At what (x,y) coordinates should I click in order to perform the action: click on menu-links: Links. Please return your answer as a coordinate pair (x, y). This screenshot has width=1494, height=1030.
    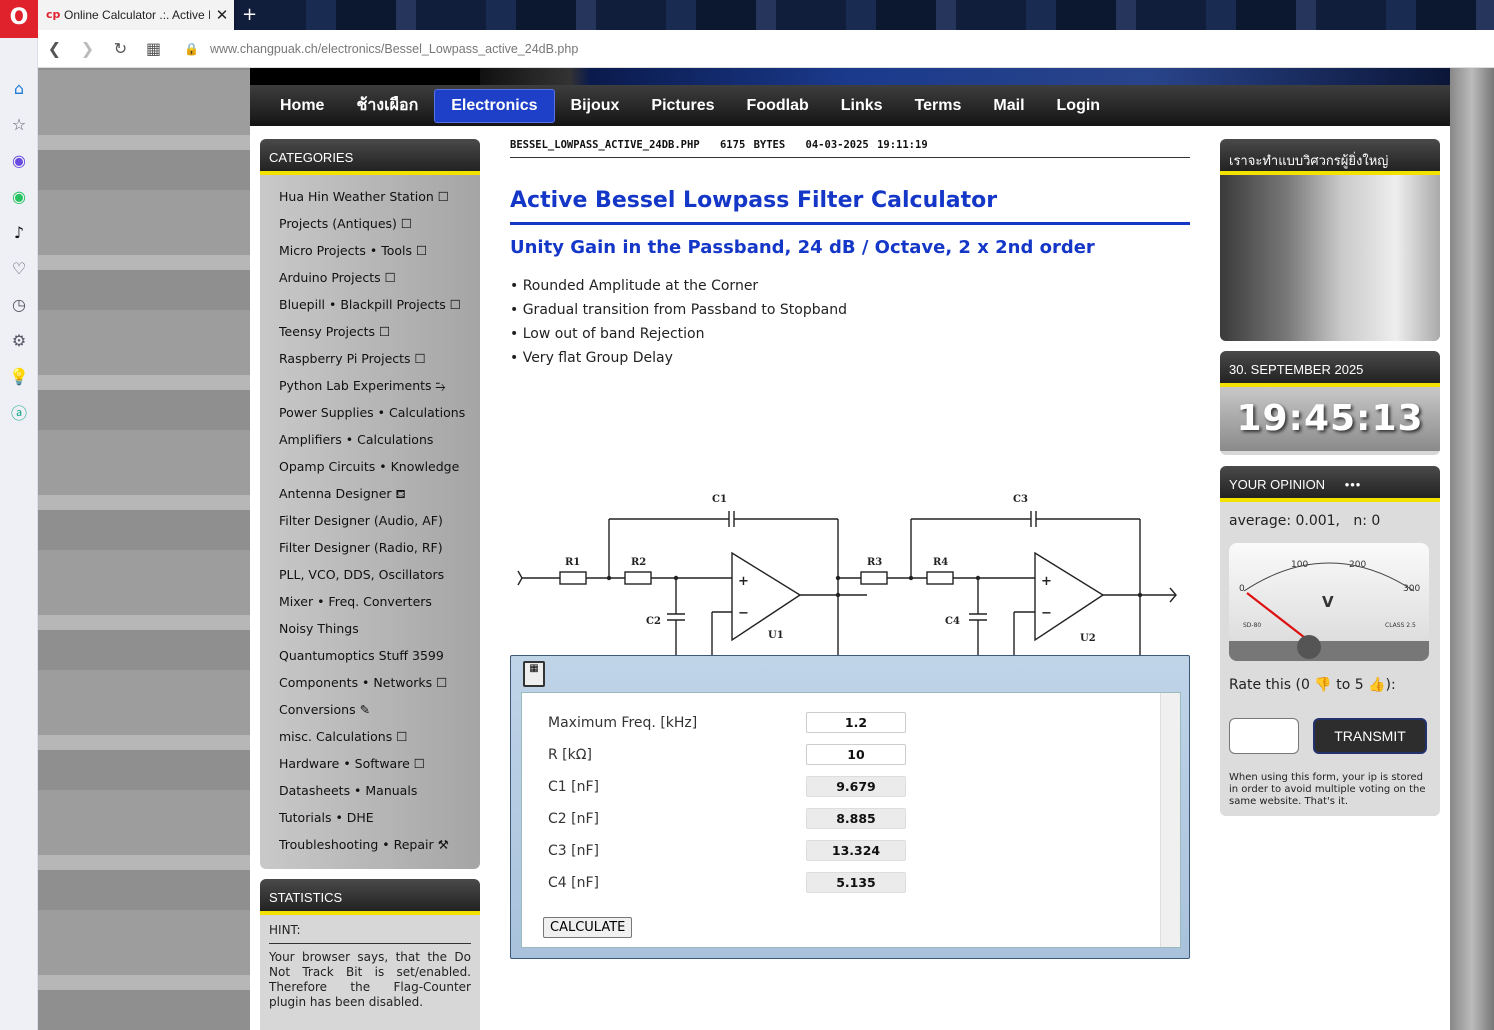
    Looking at the image, I should click on (862, 106).